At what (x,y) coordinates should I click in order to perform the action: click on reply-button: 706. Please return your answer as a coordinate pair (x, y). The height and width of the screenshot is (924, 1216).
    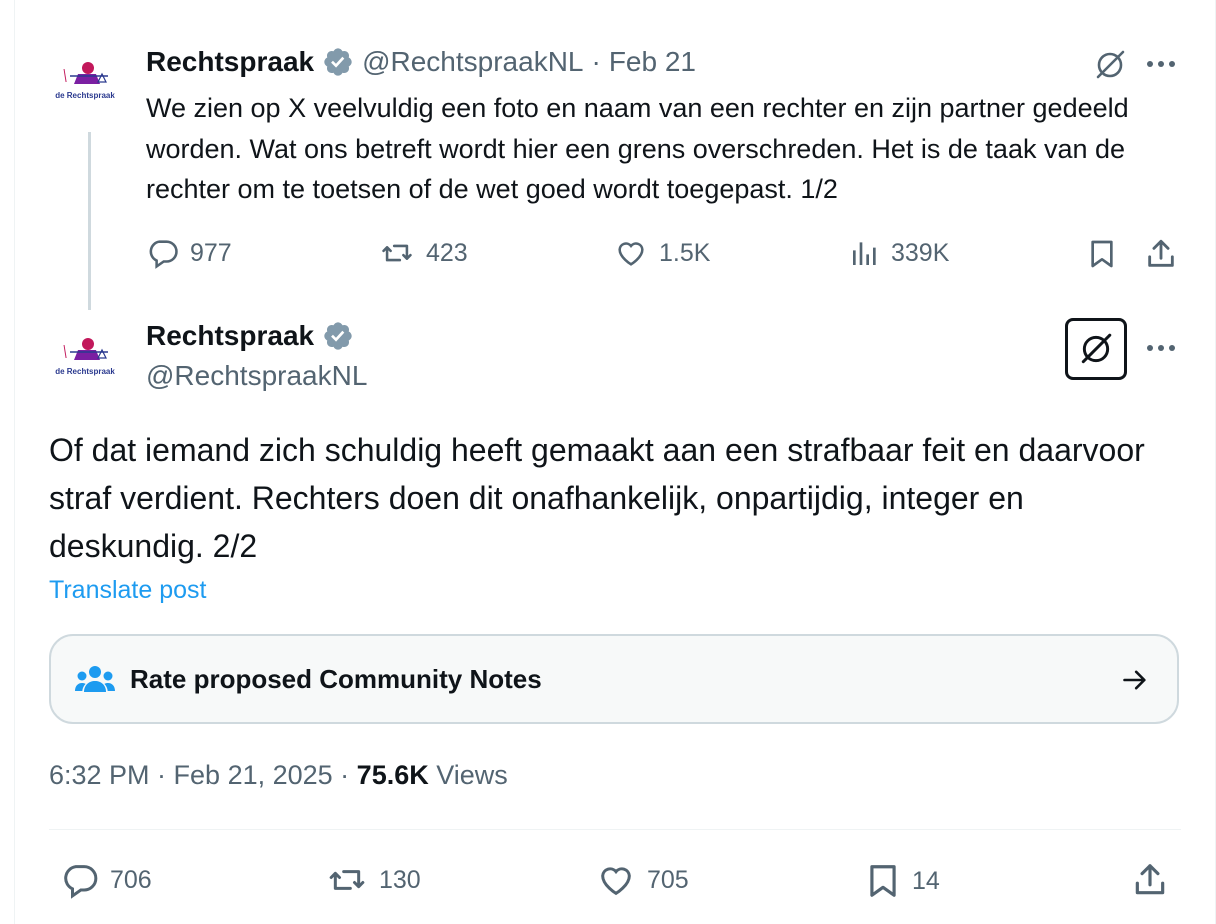
    Looking at the image, I should click on (106, 880).